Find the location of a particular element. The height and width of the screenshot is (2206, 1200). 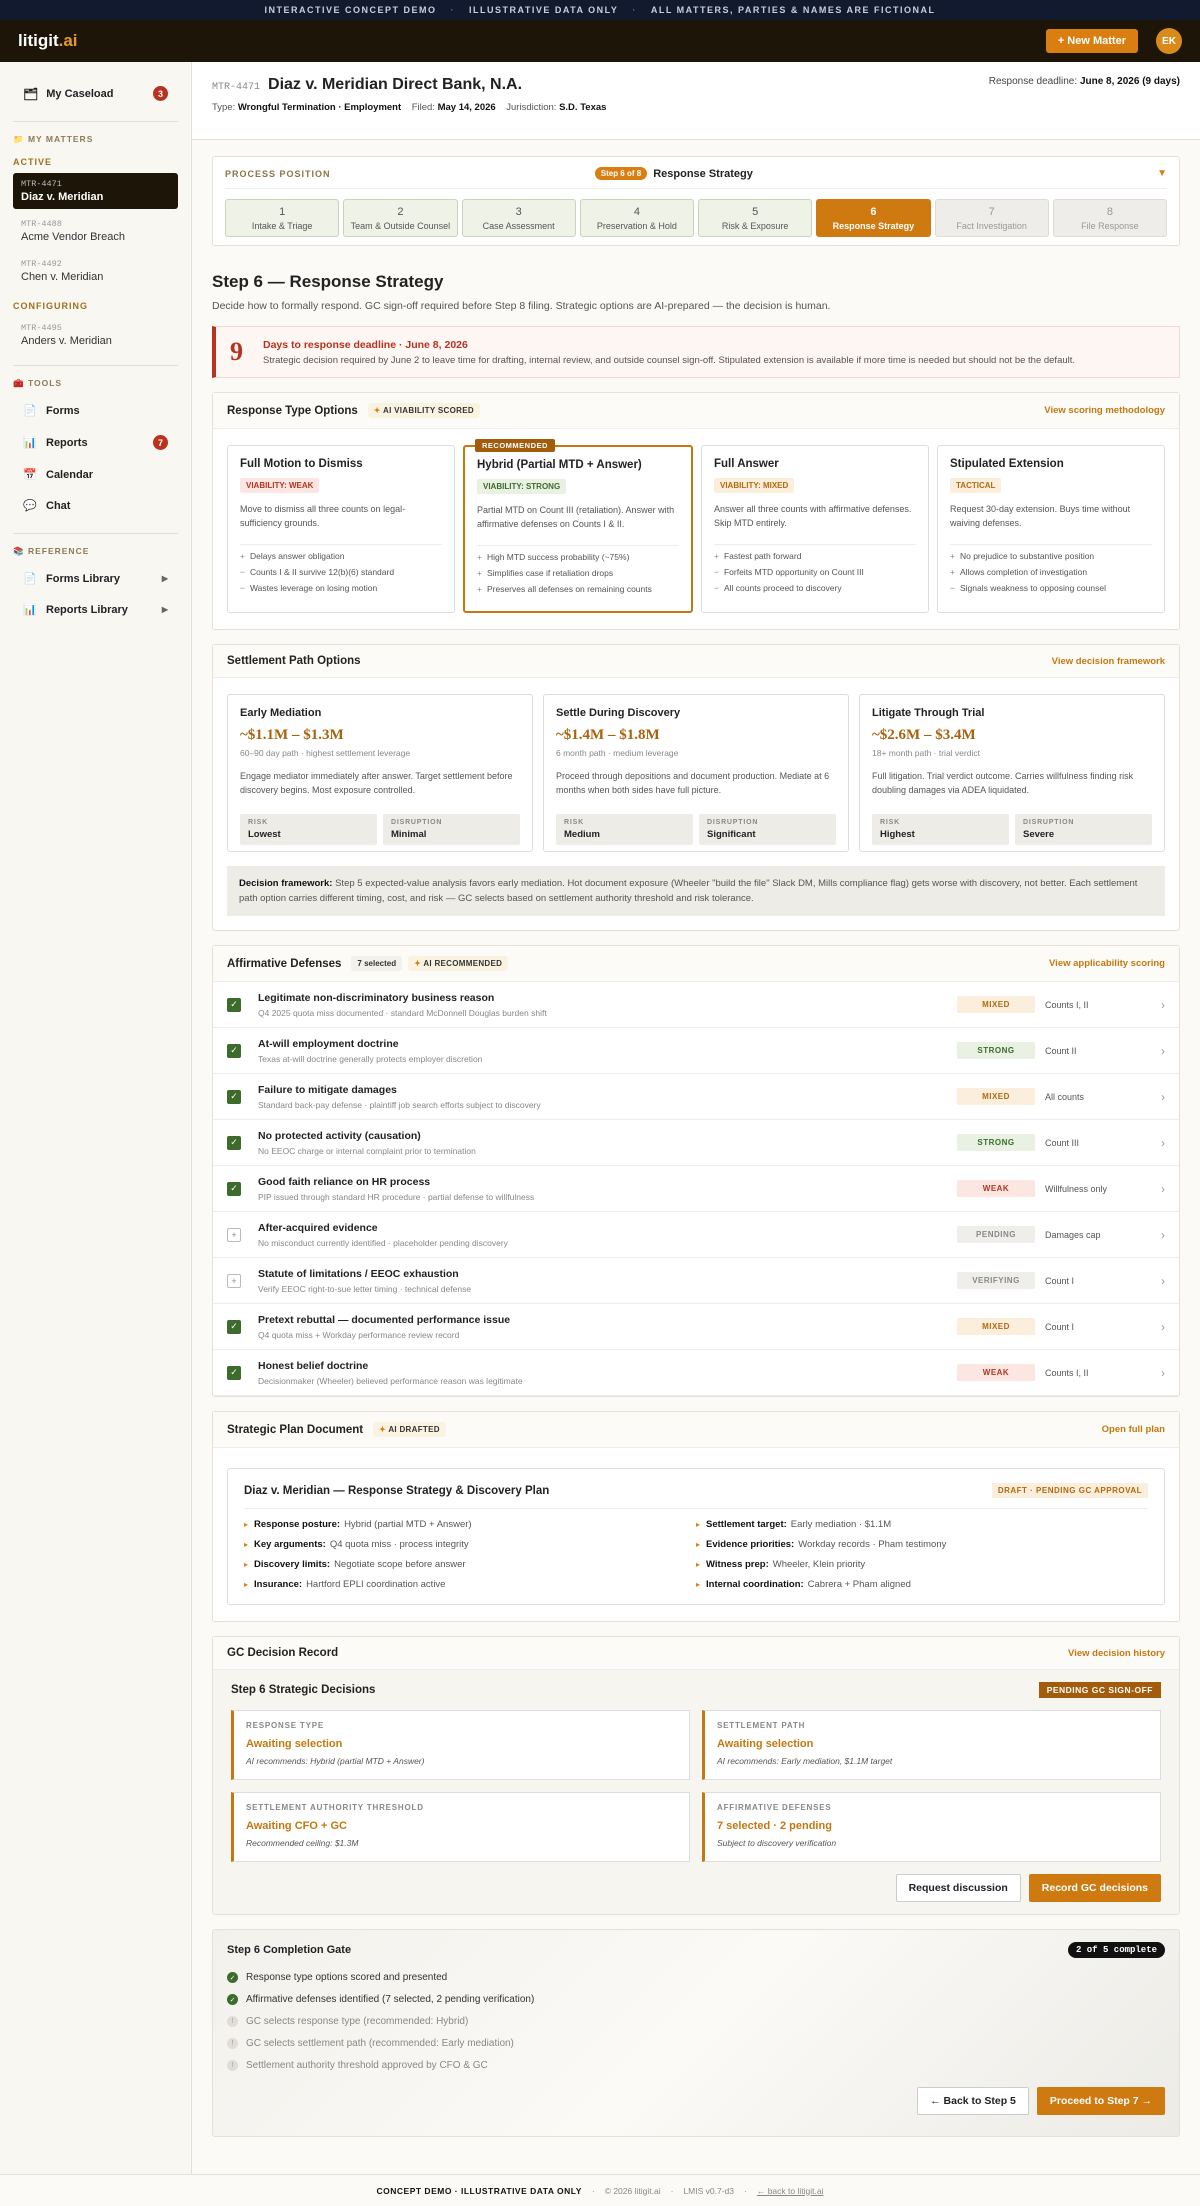

step-8: 8 File Response is located at coordinates (1109, 218).